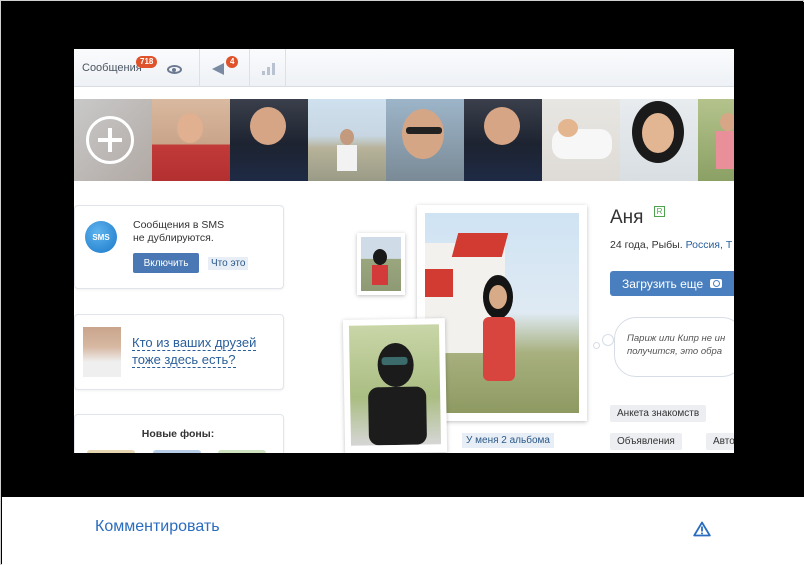 Image resolution: width=804 pixels, height=565 pixels. I want to click on enable-sms-button: Включить, so click(166, 263).